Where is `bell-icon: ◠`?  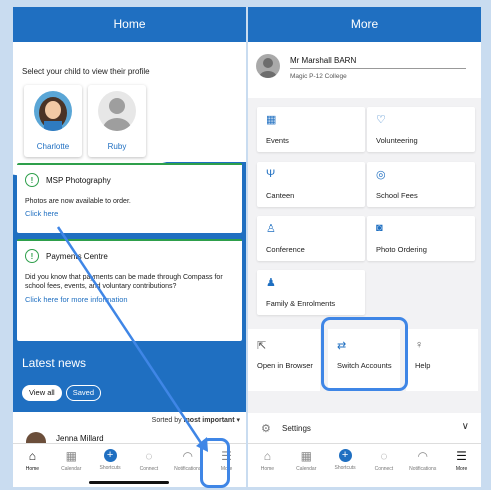
bell-icon: ◠ is located at coordinates (422, 456).